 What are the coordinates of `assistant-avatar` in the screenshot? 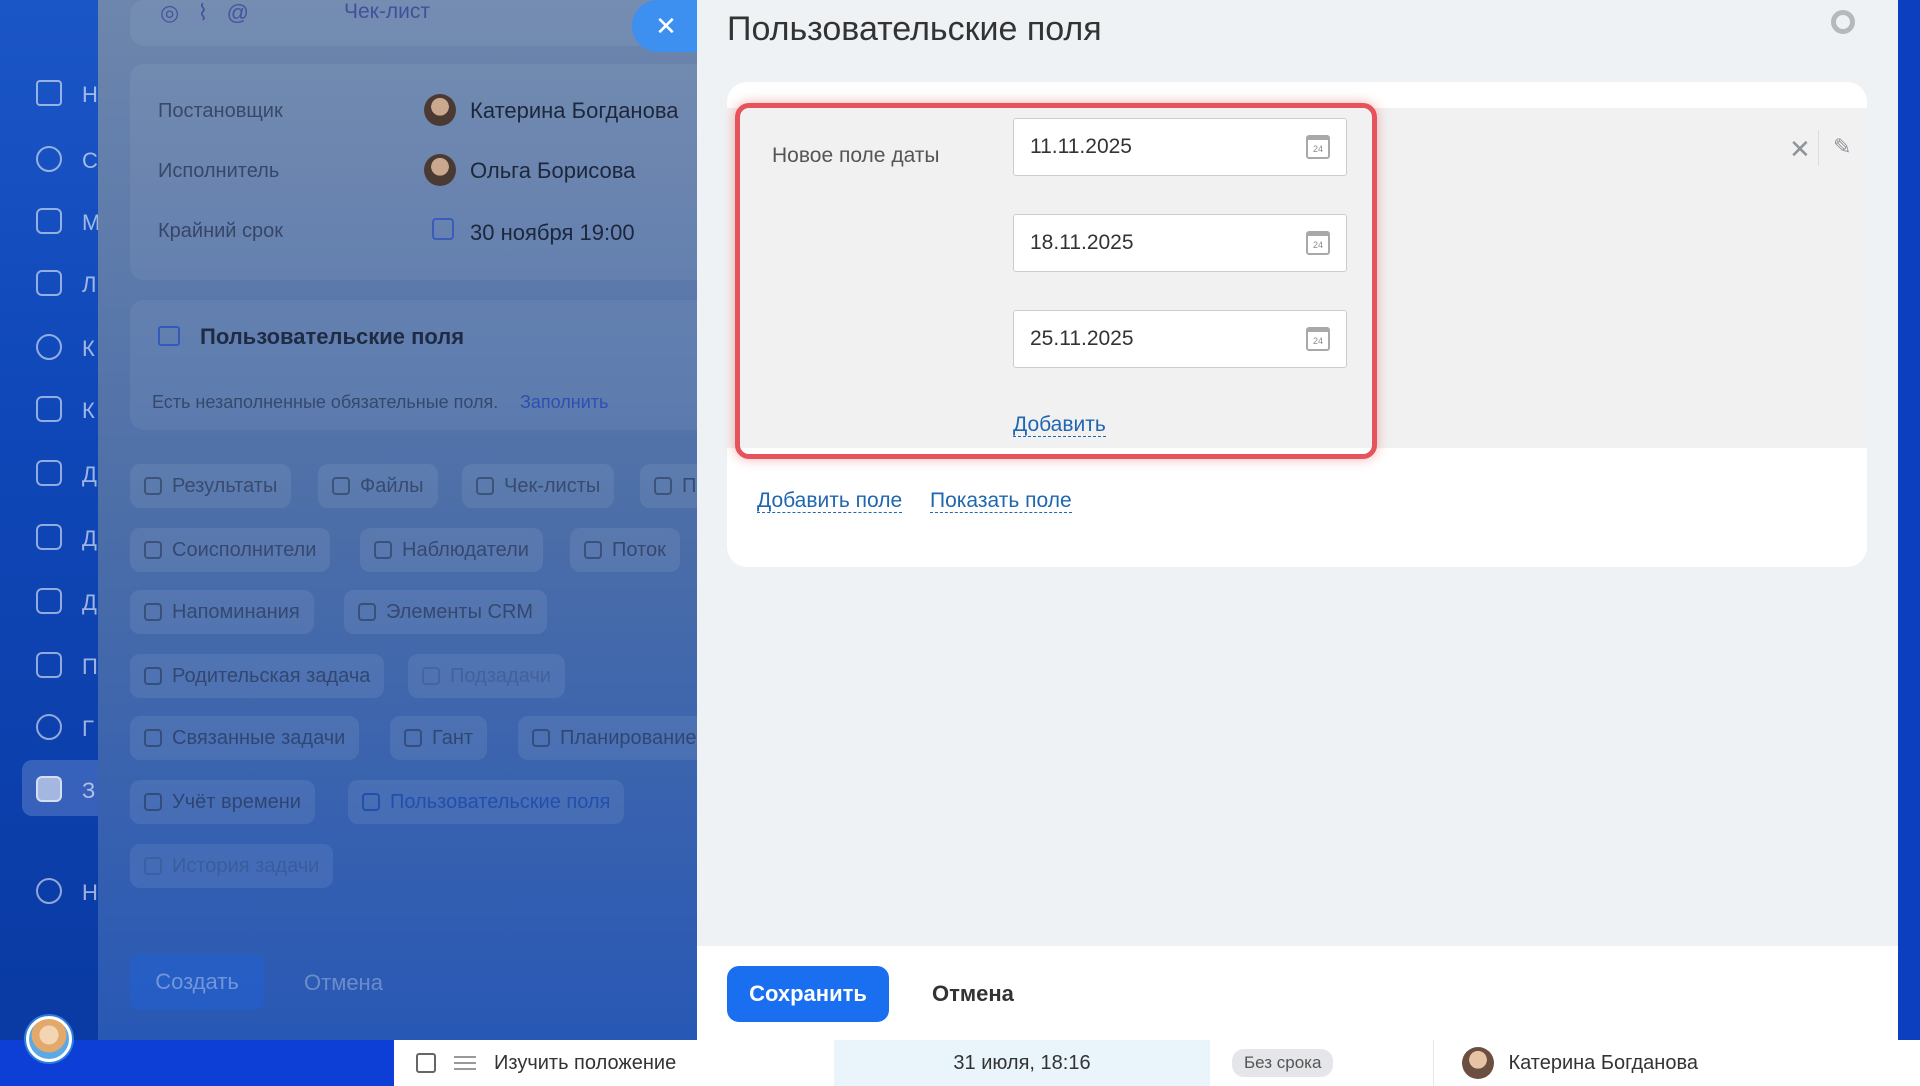 It's located at (49, 1039).